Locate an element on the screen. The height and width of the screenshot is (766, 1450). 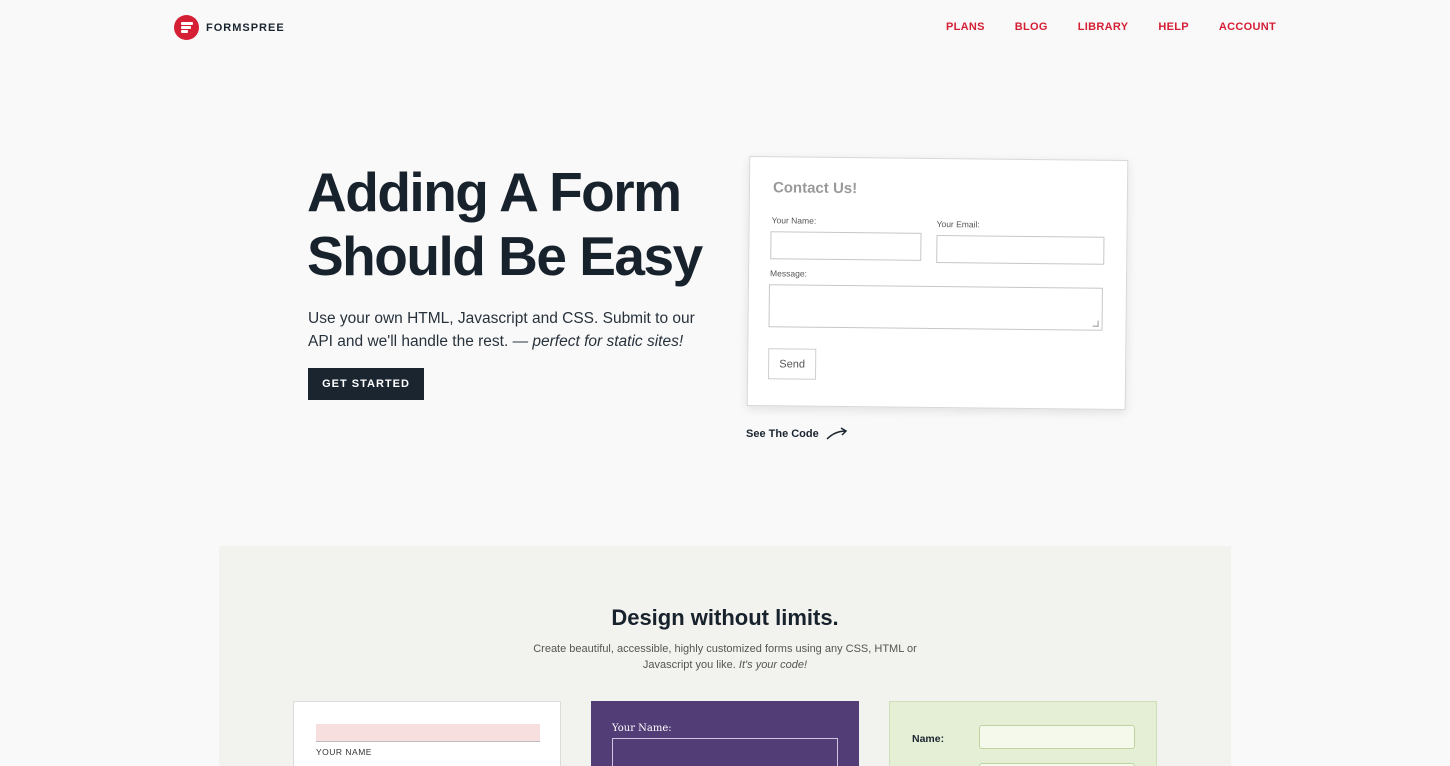
sample-form-purple: Your Name: is located at coordinates (725, 733).